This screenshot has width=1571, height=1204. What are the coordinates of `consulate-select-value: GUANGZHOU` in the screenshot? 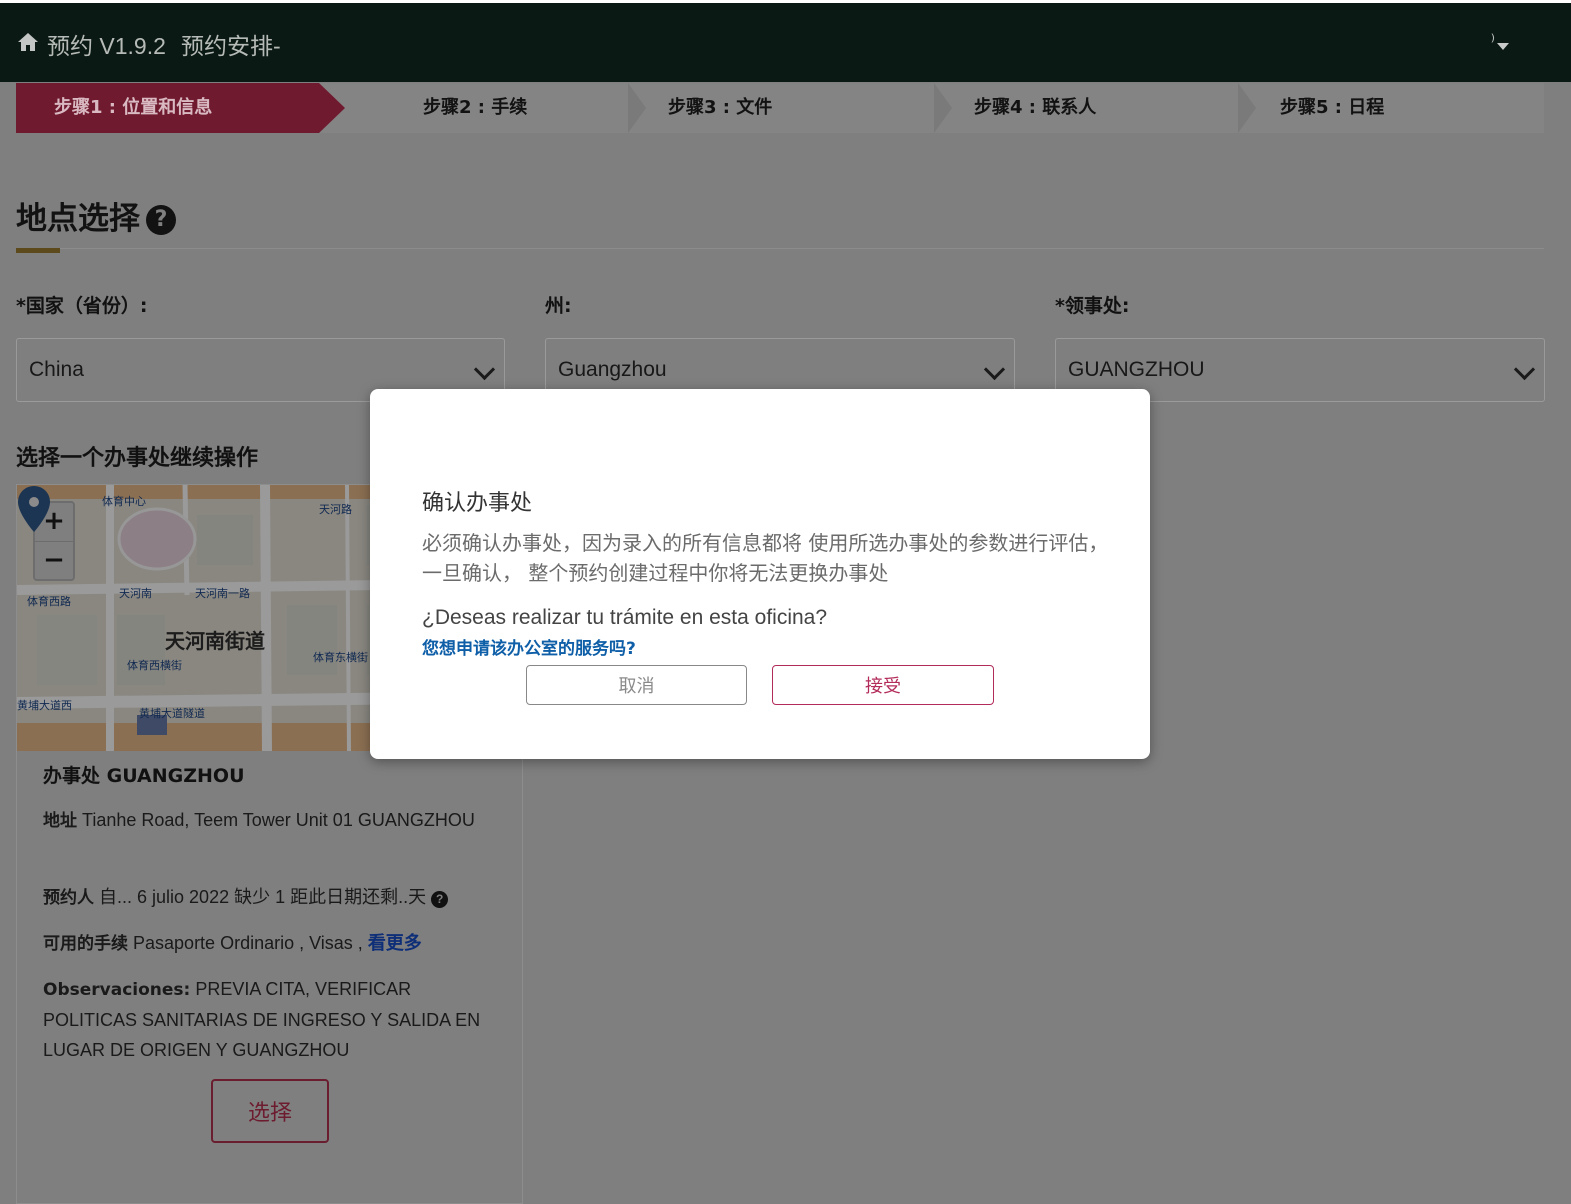 It's located at (1136, 369).